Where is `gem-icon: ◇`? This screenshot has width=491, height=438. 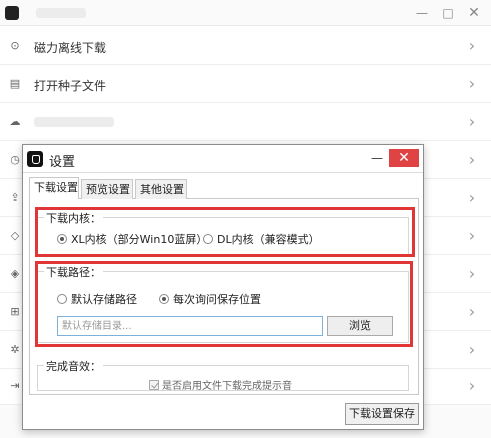 gem-icon: ◇ is located at coordinates (15, 235).